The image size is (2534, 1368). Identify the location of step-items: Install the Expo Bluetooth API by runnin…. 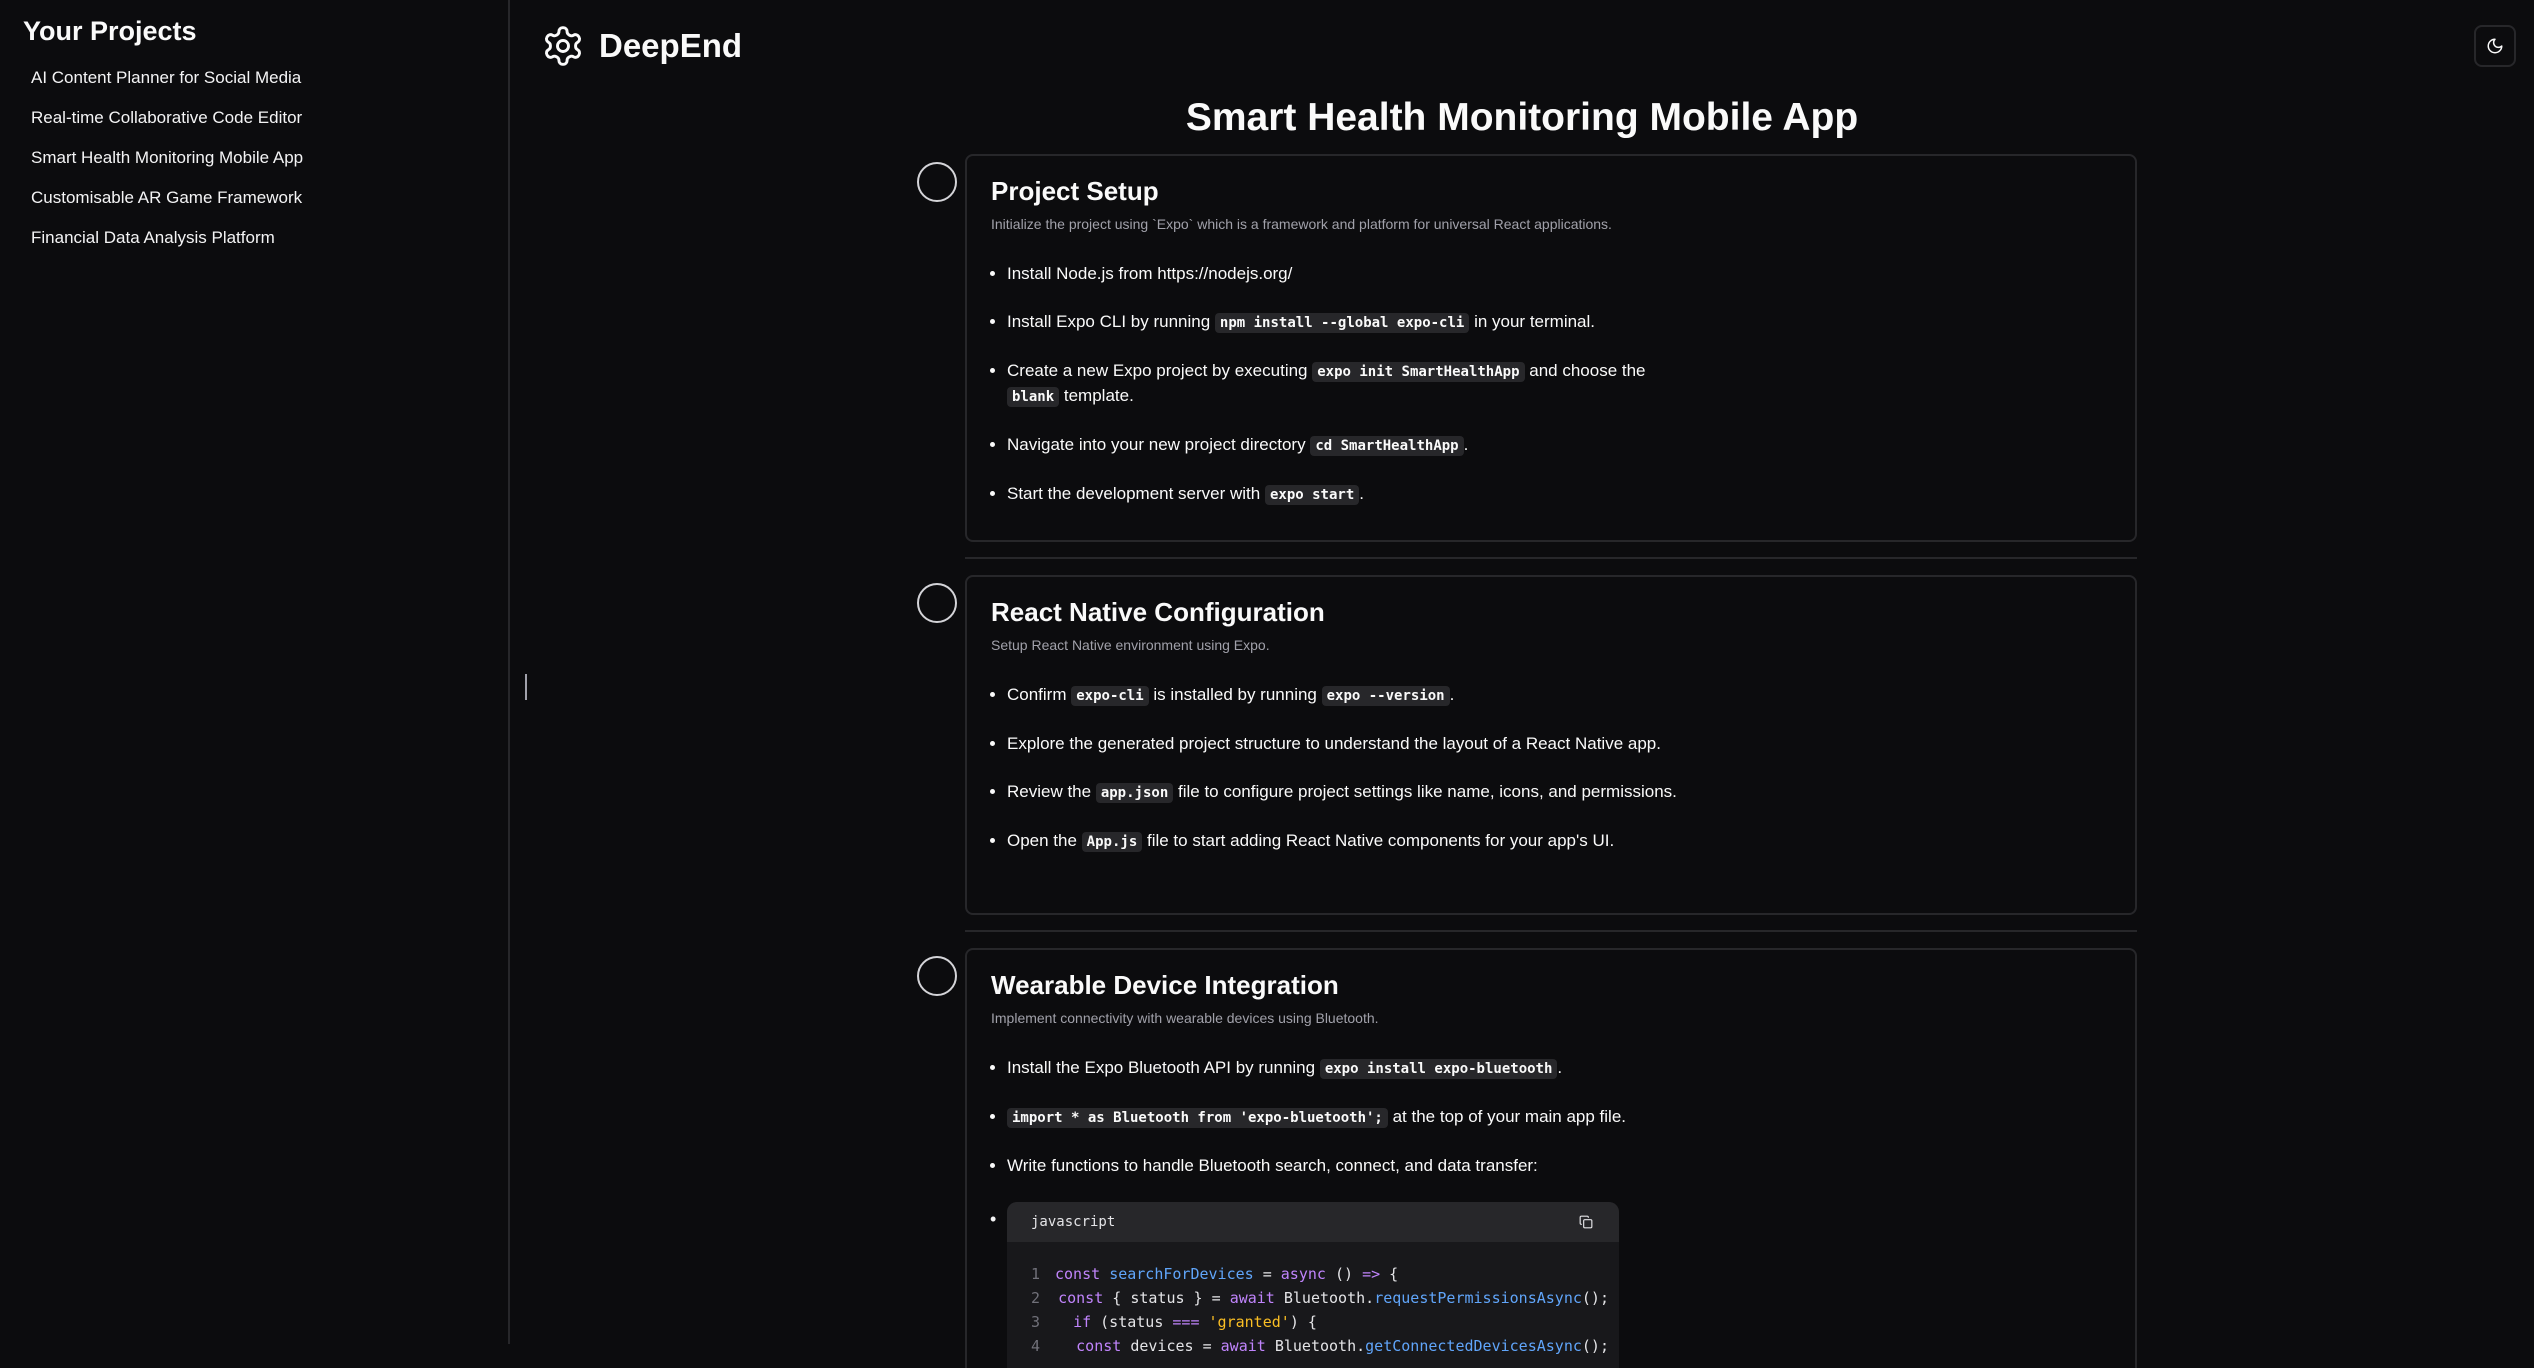
(1347, 1117).